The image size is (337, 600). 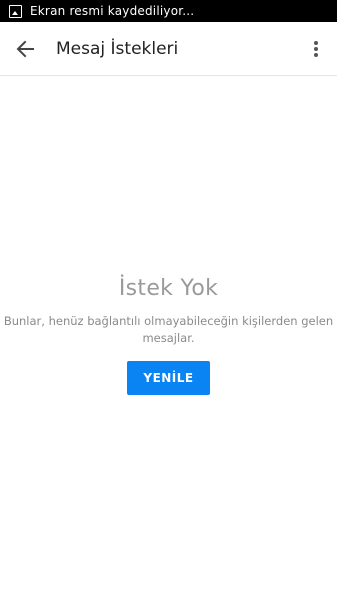 What do you see at coordinates (15, 11) in the screenshot?
I see `screenshot-icon` at bounding box center [15, 11].